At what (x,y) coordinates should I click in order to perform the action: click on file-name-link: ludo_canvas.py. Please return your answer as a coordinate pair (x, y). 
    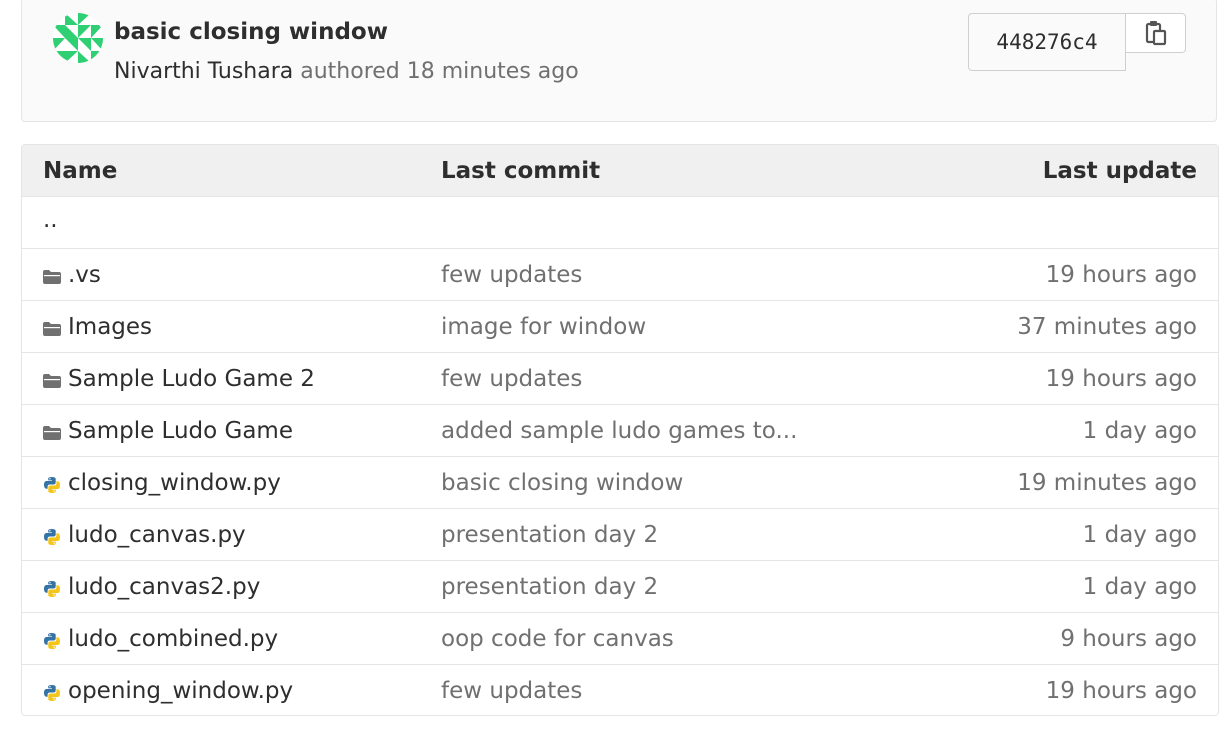
    Looking at the image, I should click on (144, 534).